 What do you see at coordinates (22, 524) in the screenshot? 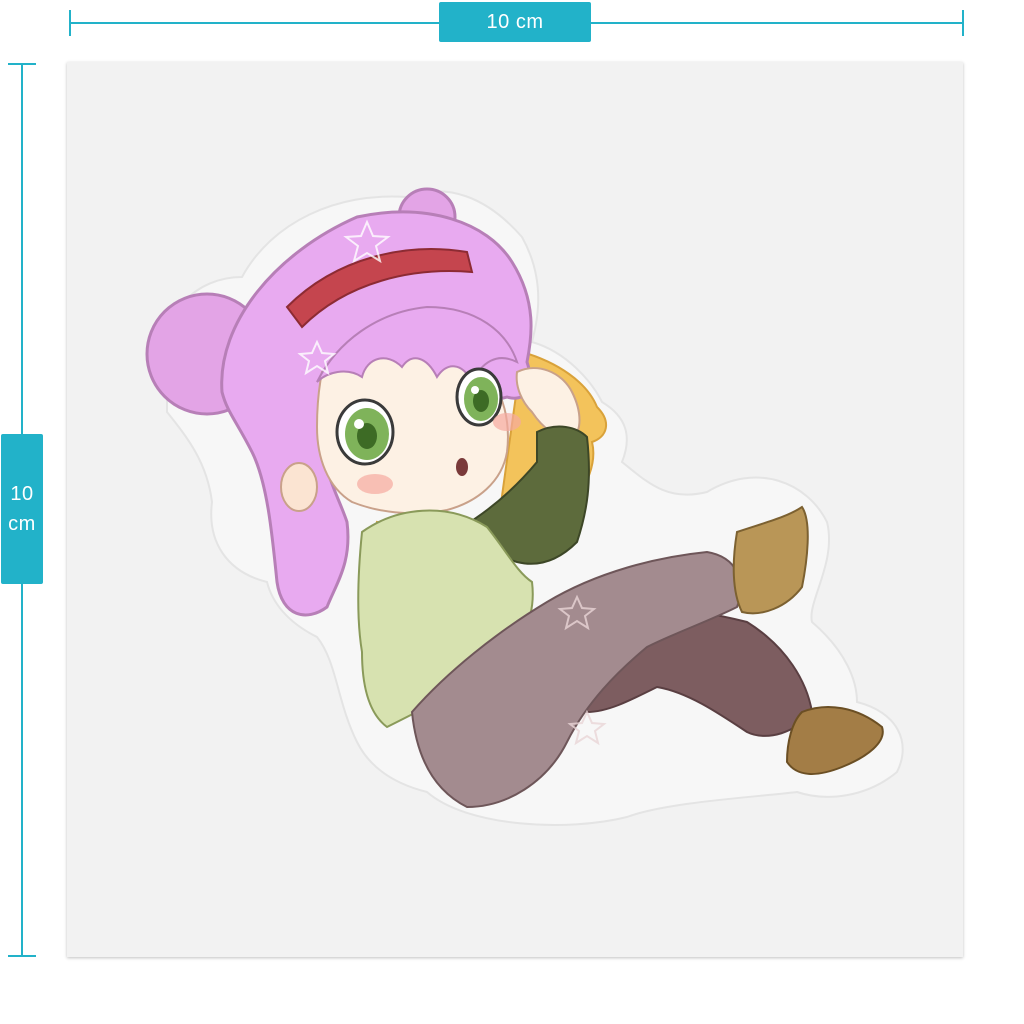
I see `height-dimension-text-unit: cm` at bounding box center [22, 524].